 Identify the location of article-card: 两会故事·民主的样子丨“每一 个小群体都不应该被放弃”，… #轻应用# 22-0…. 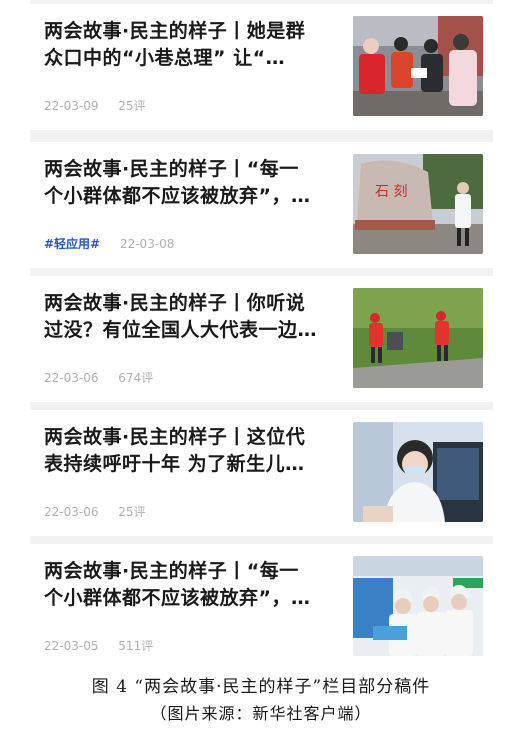
(261, 205).